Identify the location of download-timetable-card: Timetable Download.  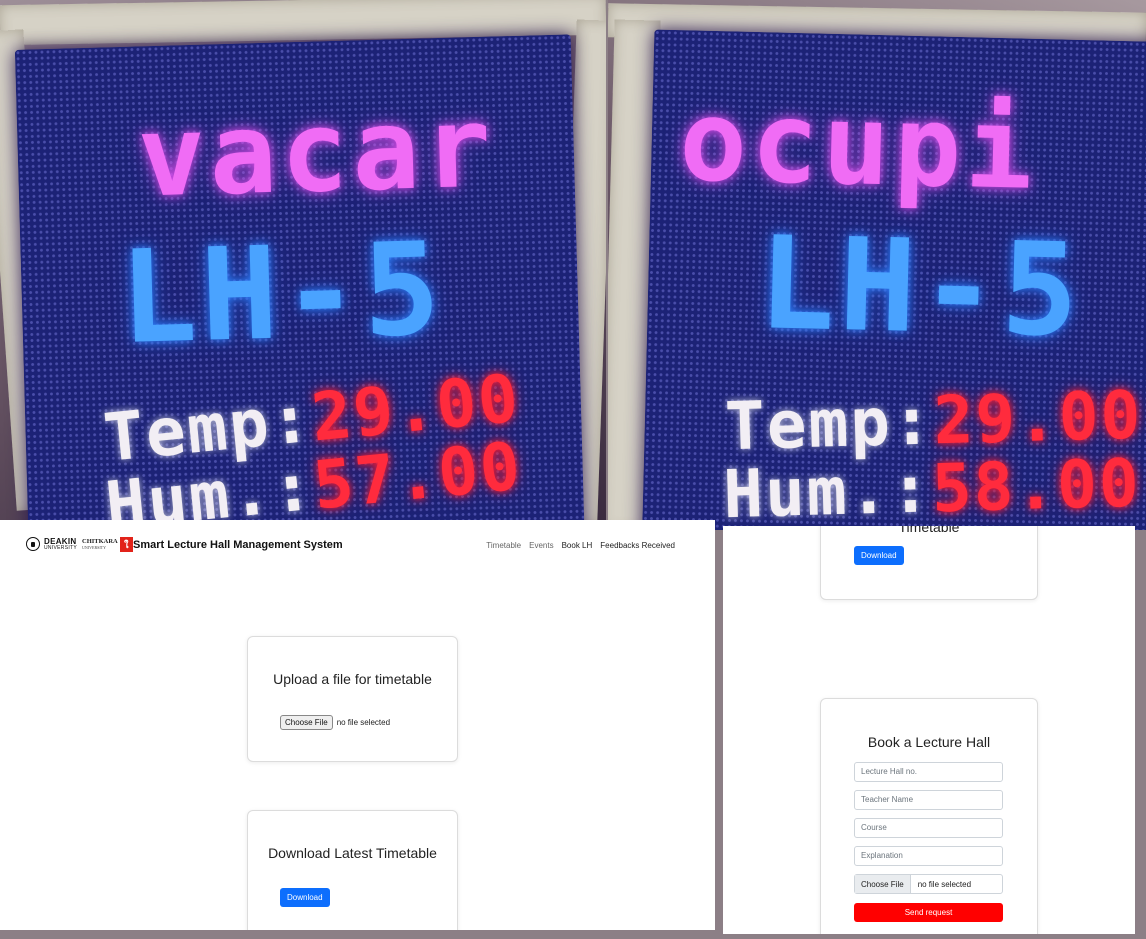
(929, 563).